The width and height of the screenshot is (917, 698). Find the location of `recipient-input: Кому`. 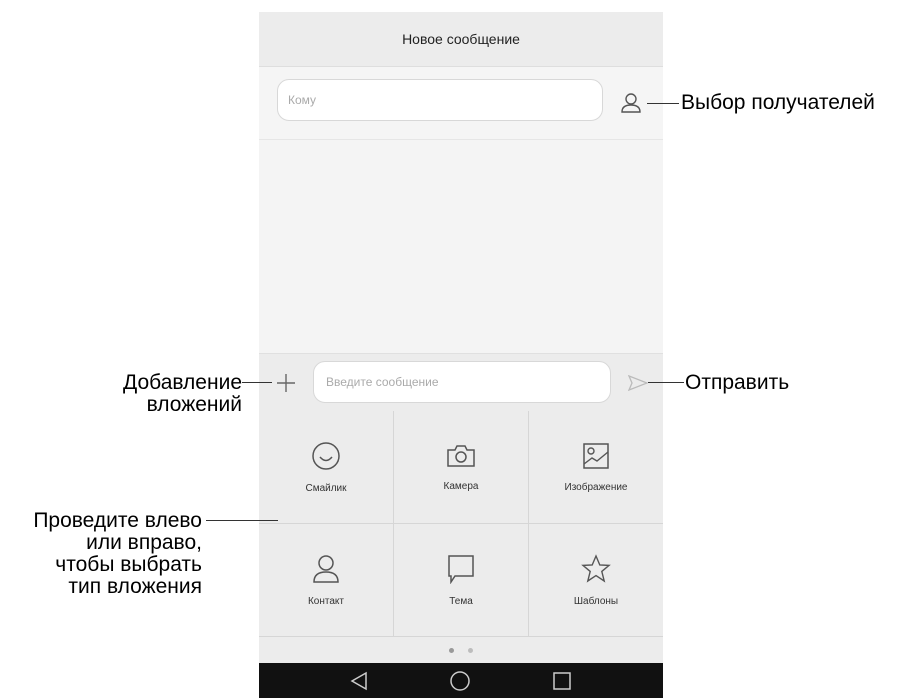

recipient-input: Кому is located at coordinates (440, 100).